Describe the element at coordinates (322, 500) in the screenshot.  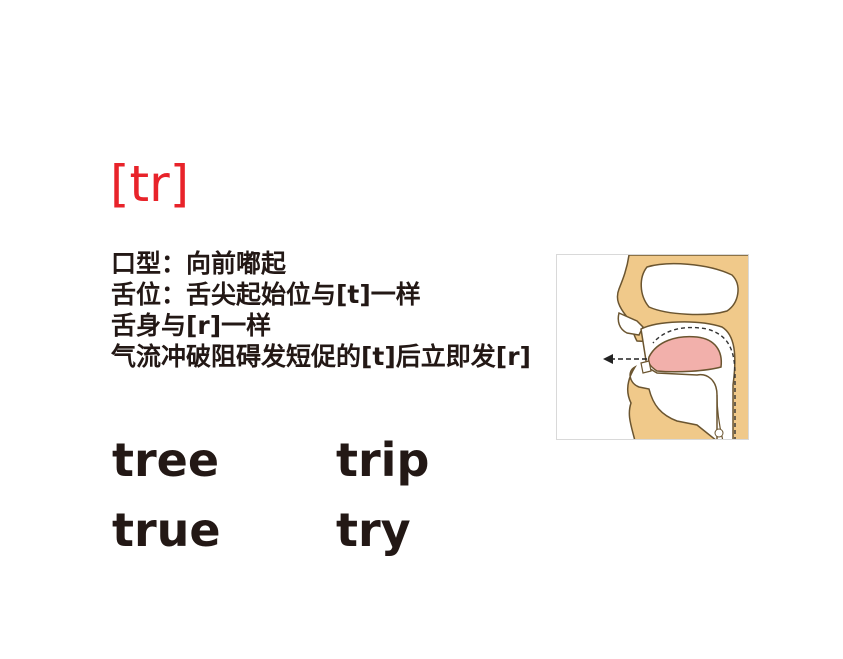
I see `example-words: tree trip true try` at that location.